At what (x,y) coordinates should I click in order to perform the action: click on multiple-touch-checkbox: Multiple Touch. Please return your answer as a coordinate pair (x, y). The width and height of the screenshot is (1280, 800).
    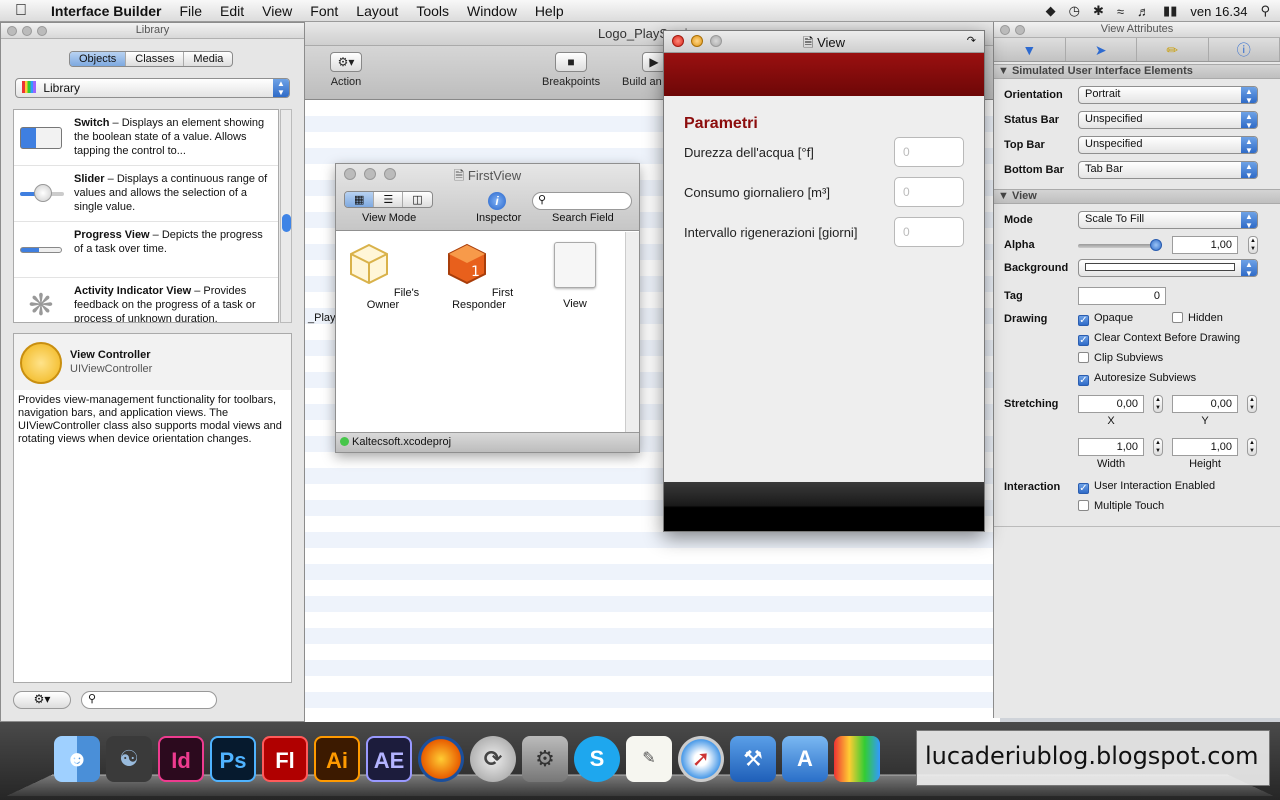
    Looking at the image, I should click on (1121, 506).